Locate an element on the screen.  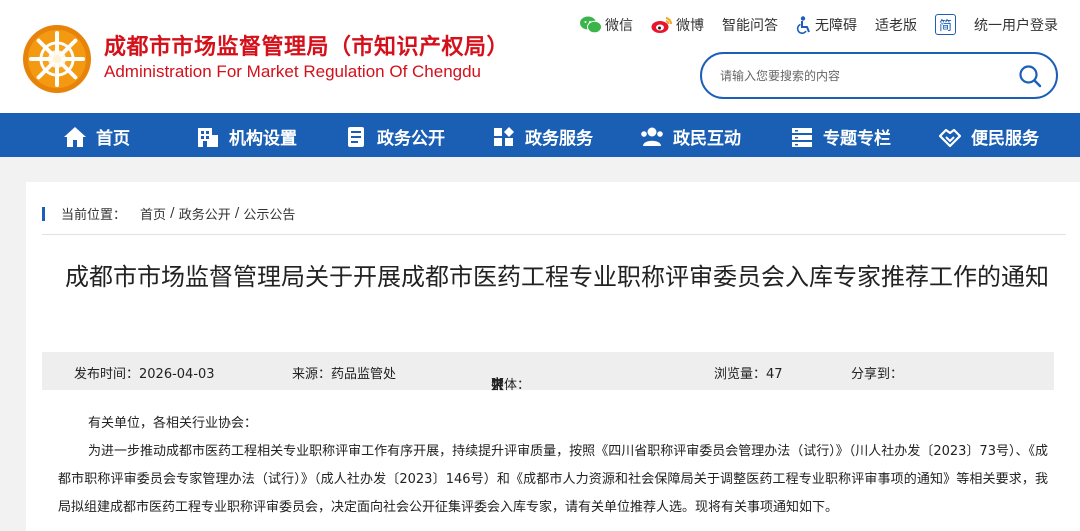
people-icon is located at coordinates (652, 136).